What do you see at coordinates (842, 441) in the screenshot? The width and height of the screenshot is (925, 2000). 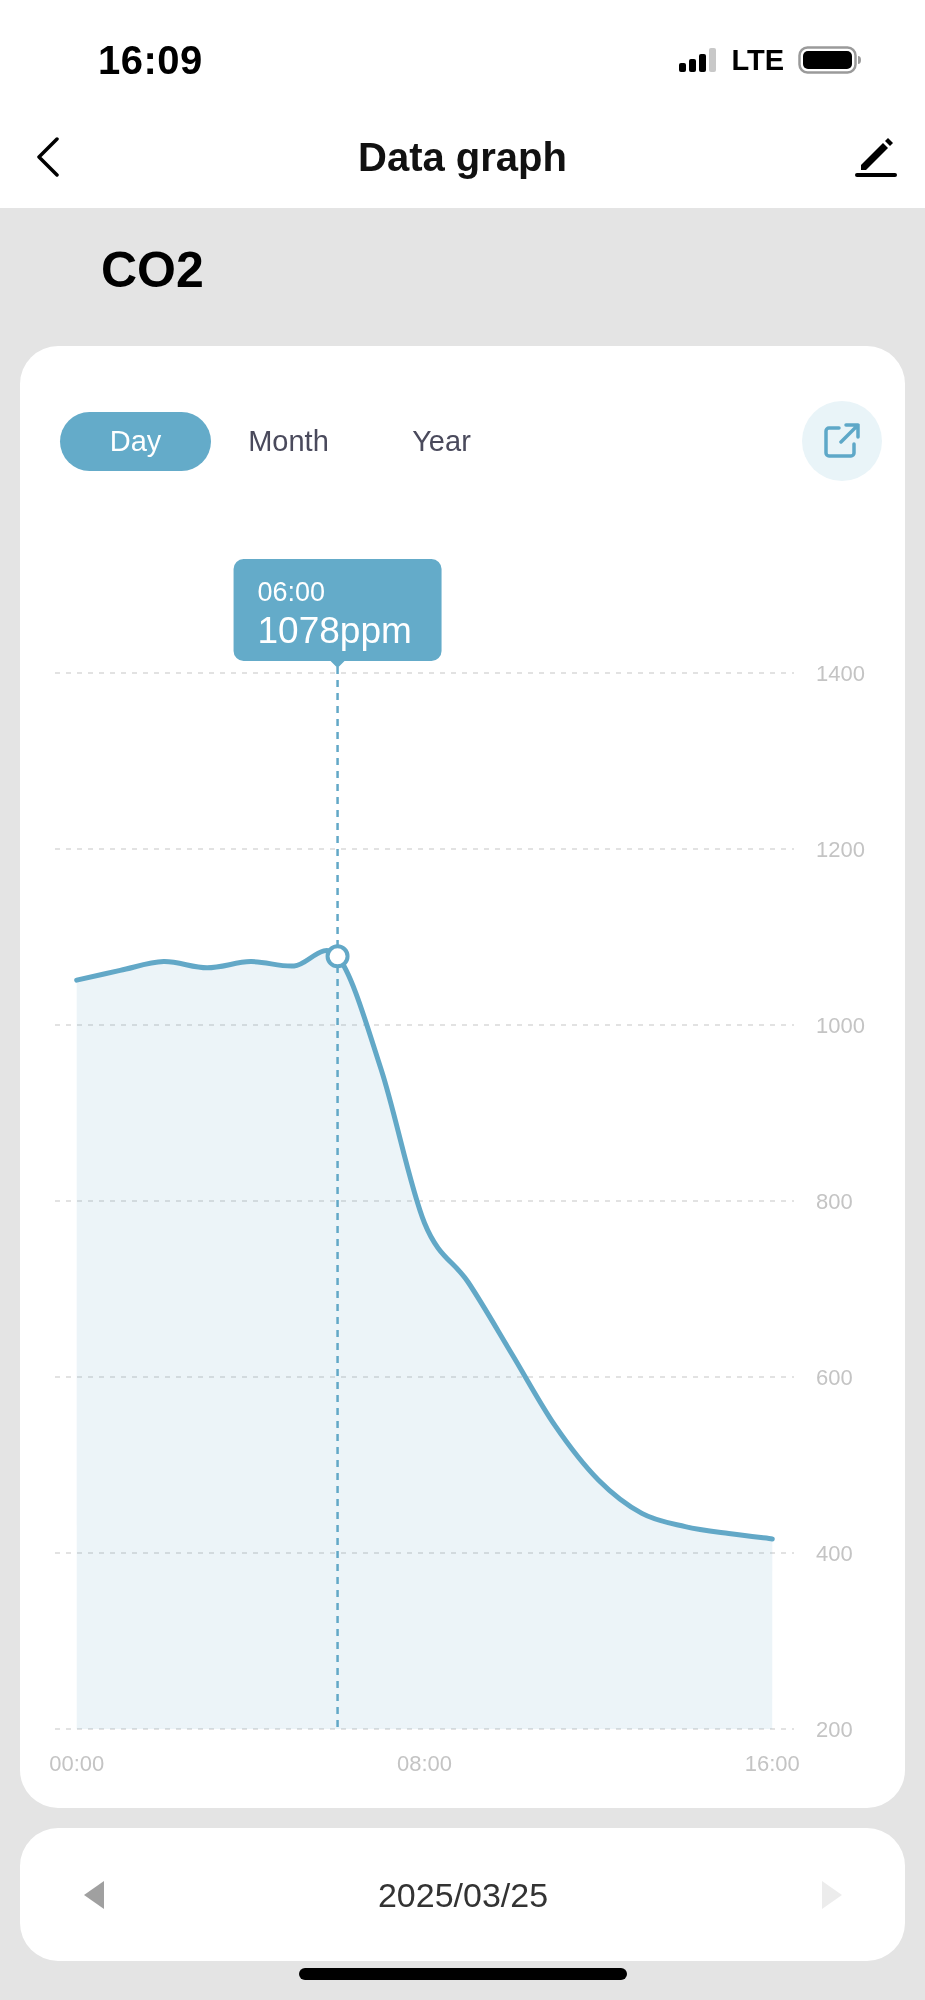 I see `external-link-icon` at bounding box center [842, 441].